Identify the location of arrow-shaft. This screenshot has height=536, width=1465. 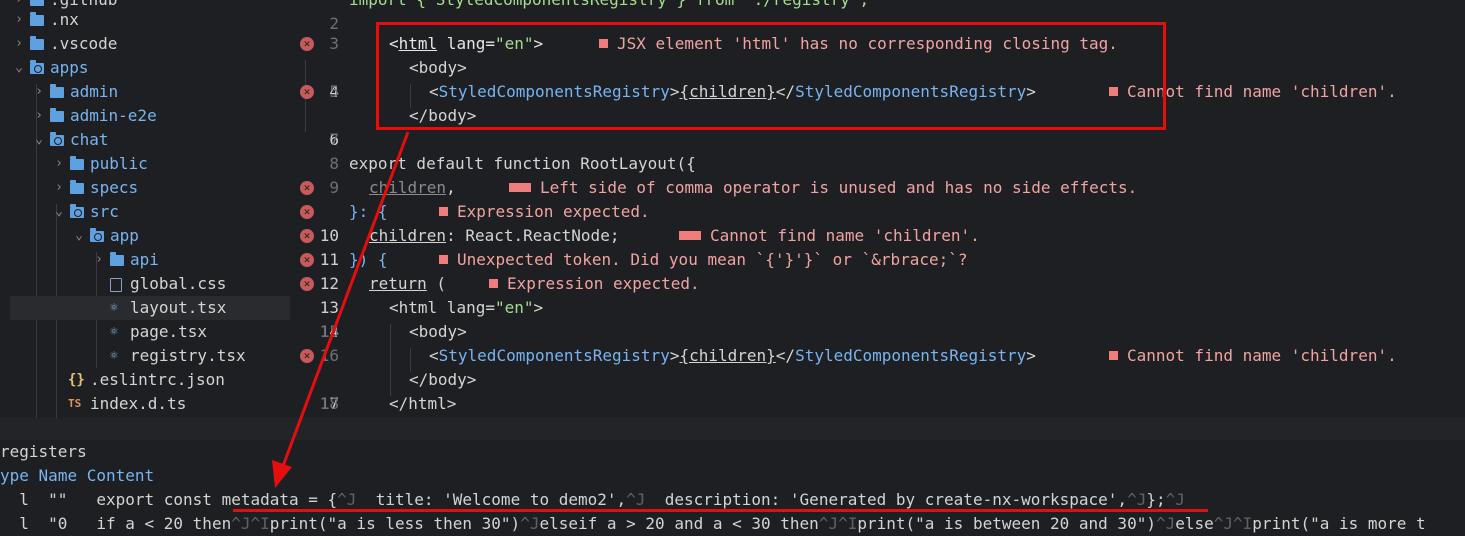
(345, 299).